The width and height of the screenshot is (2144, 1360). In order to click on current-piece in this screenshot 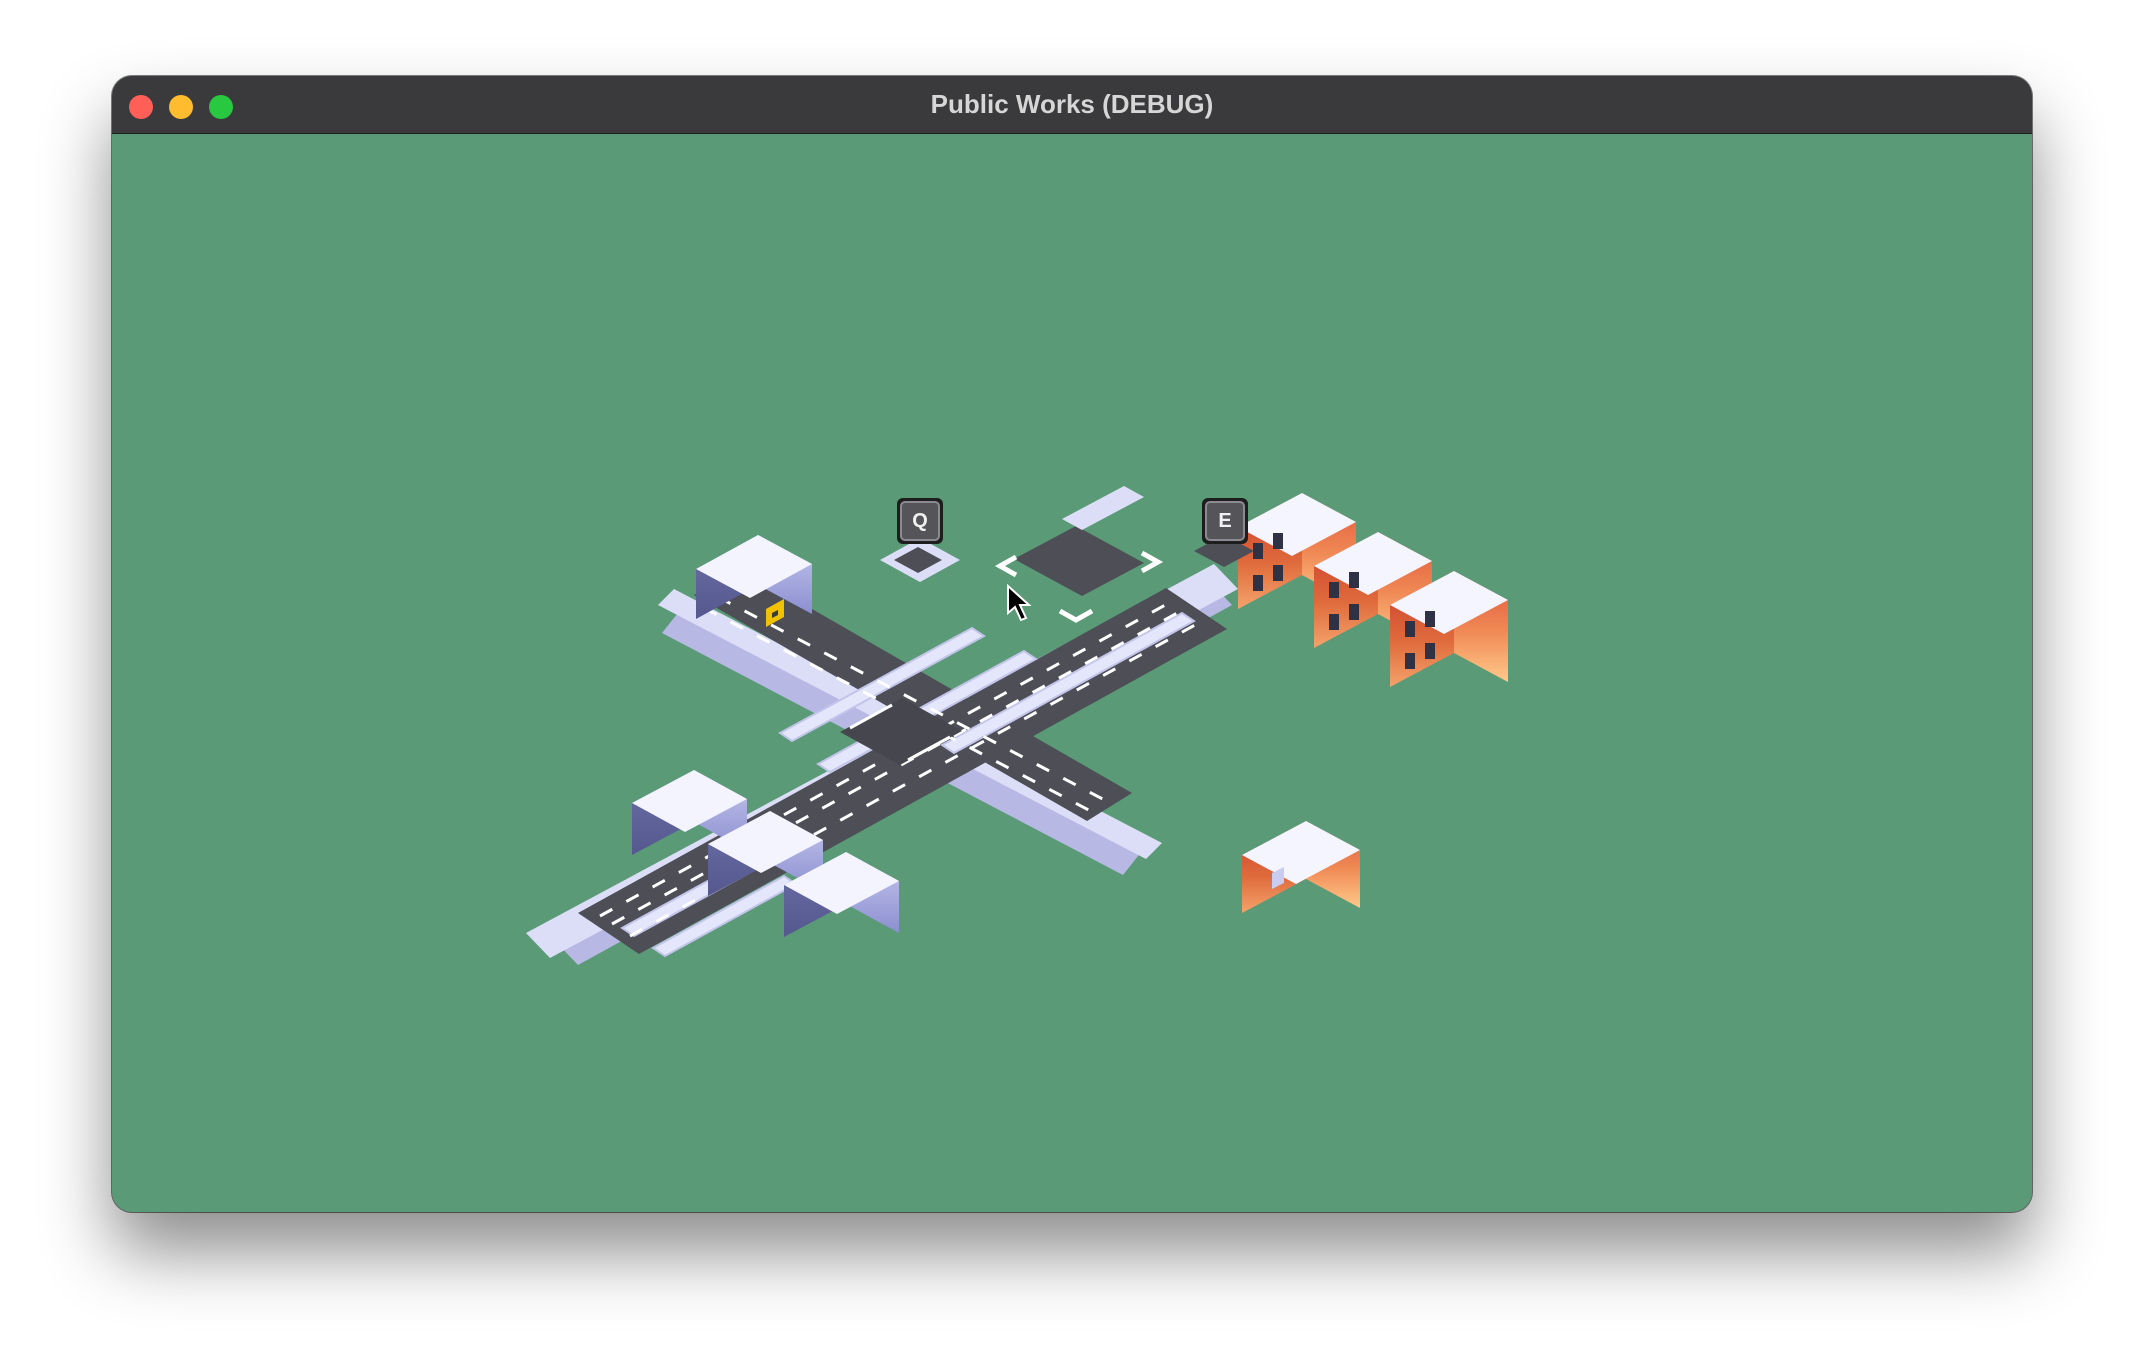, I will do `click(1079, 561)`.